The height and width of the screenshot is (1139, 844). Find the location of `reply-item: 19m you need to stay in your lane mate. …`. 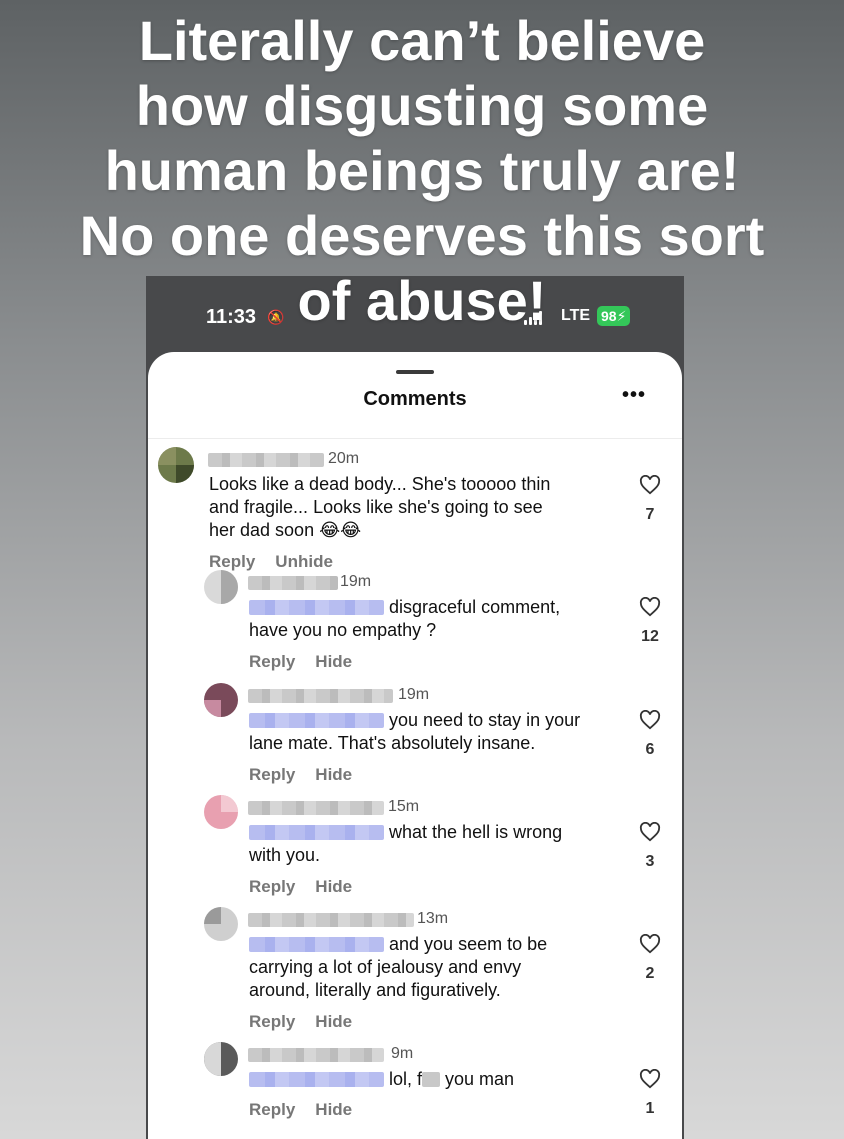

reply-item: 19m you need to stay in your lane mate. … is located at coordinates (415, 738).